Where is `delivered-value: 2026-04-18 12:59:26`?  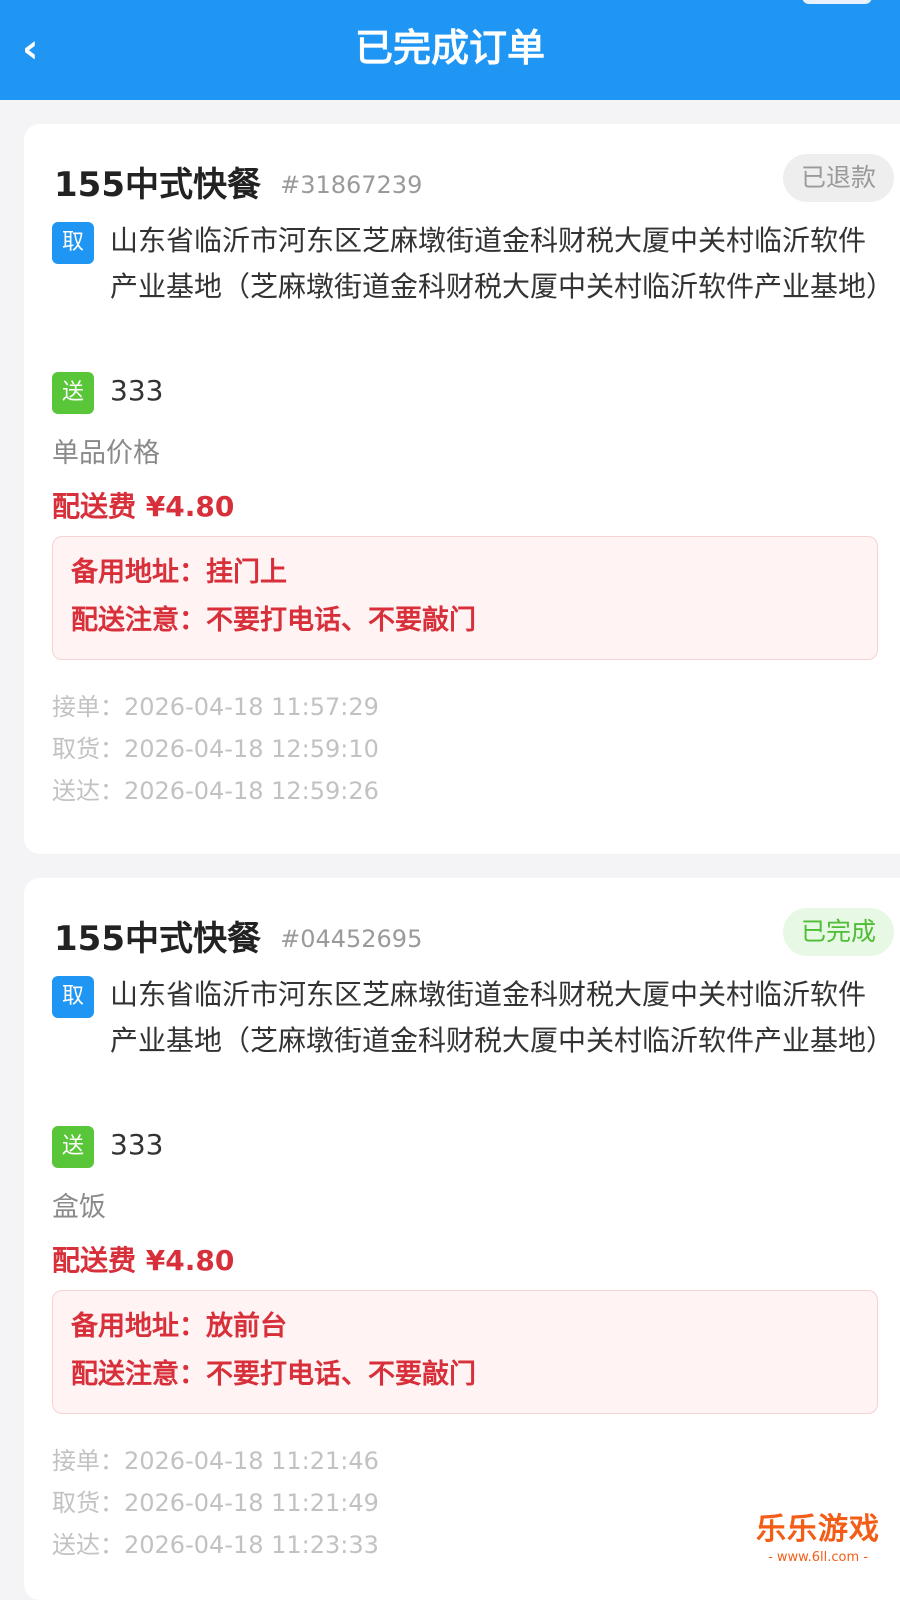
delivered-value: 2026-04-18 12:59:26 is located at coordinates (251, 791).